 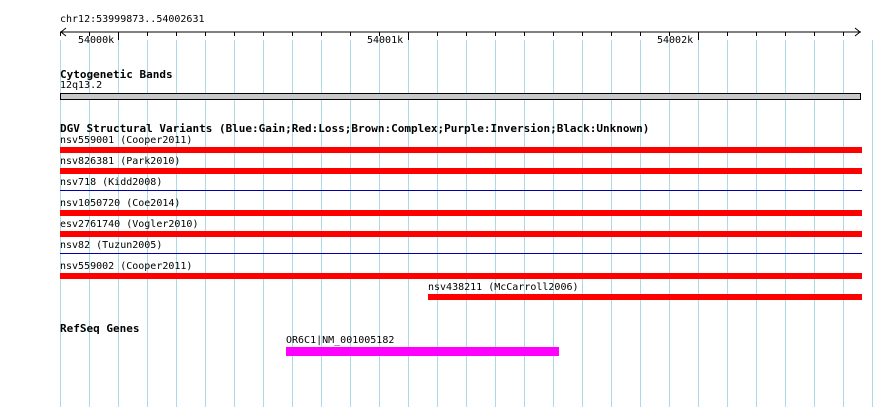 What do you see at coordinates (96, 40) in the screenshot?
I see `ruler-tick-label: 54000k` at bounding box center [96, 40].